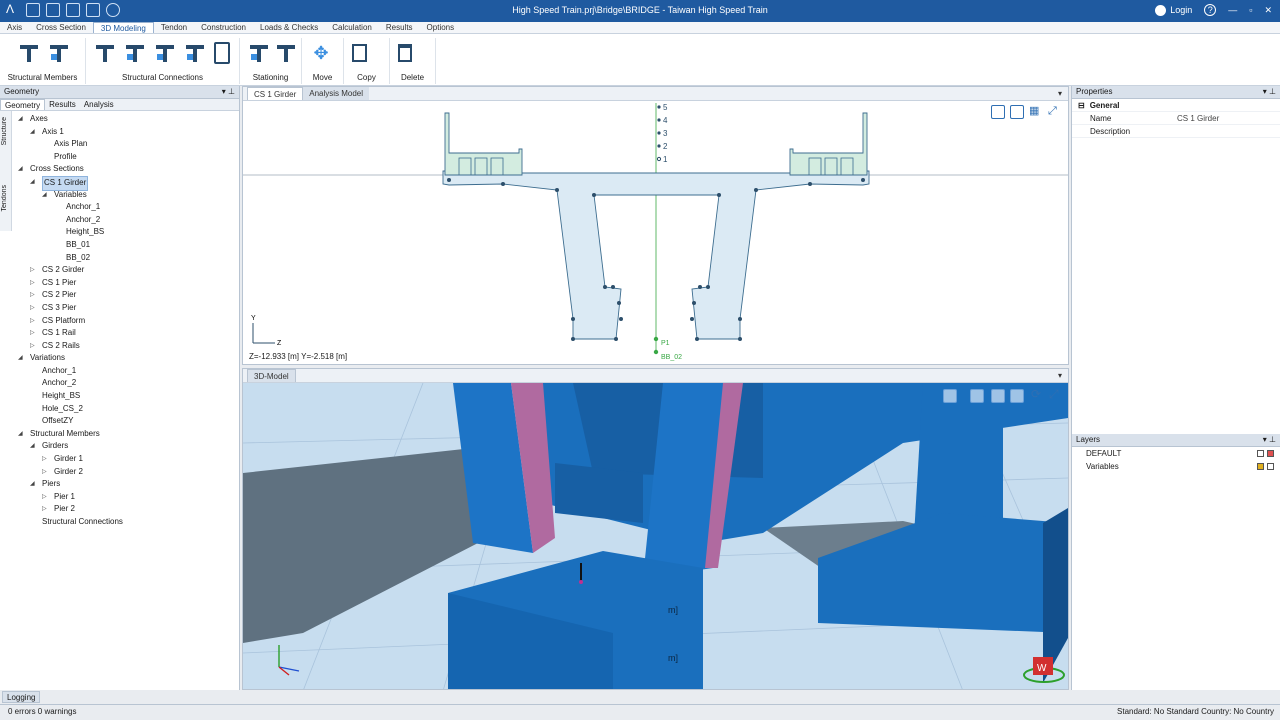  I want to click on collapse-icon: ⊟, so click(1078, 105).